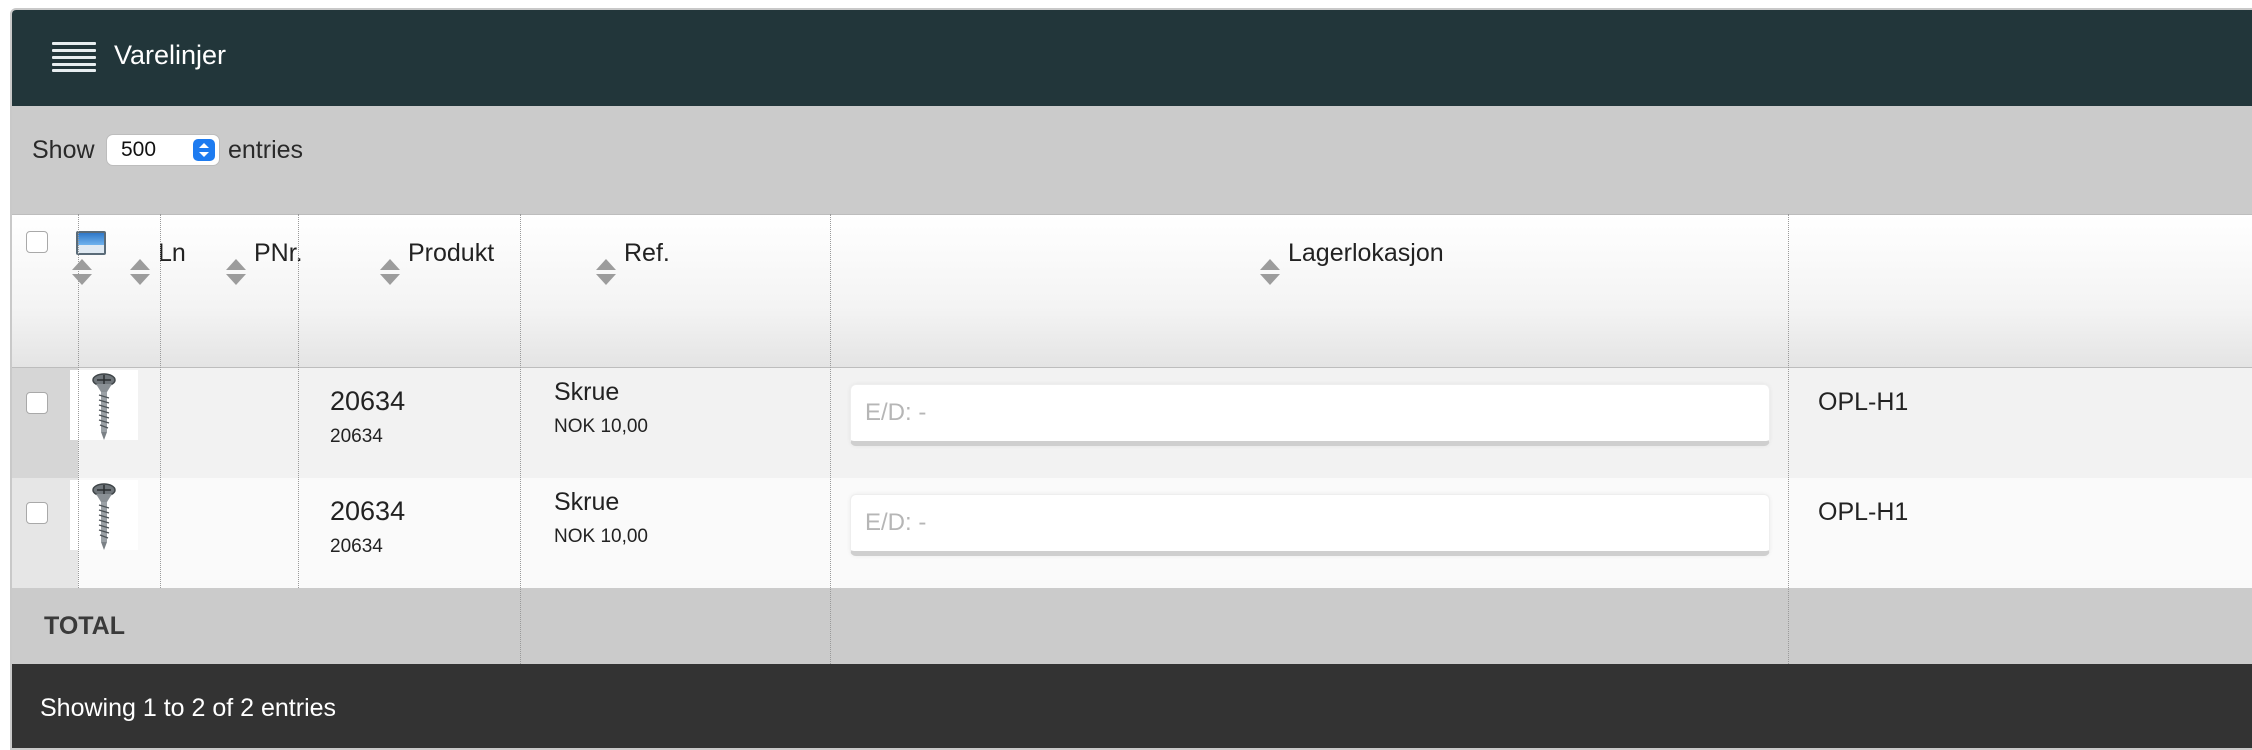 The width and height of the screenshot is (2252, 750). I want to click on hamburger-menu-icon, so click(74, 57).